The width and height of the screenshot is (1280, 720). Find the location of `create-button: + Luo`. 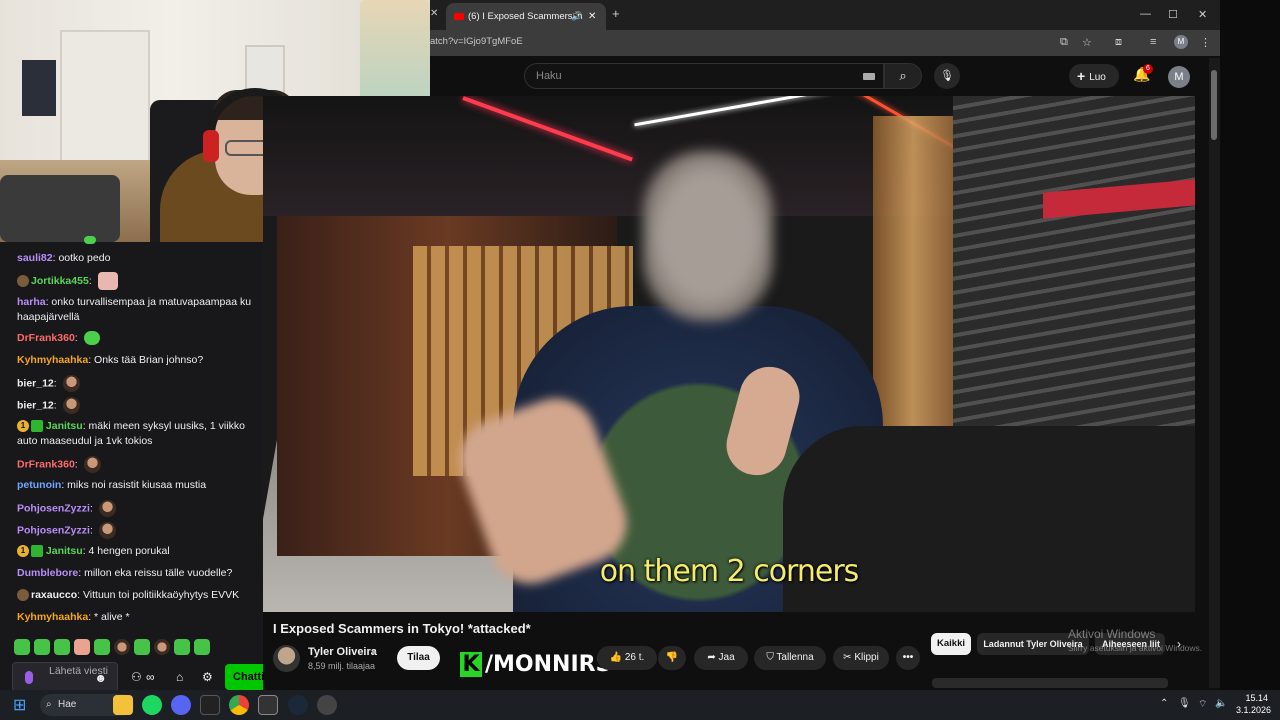

create-button: + Luo is located at coordinates (1094, 76).